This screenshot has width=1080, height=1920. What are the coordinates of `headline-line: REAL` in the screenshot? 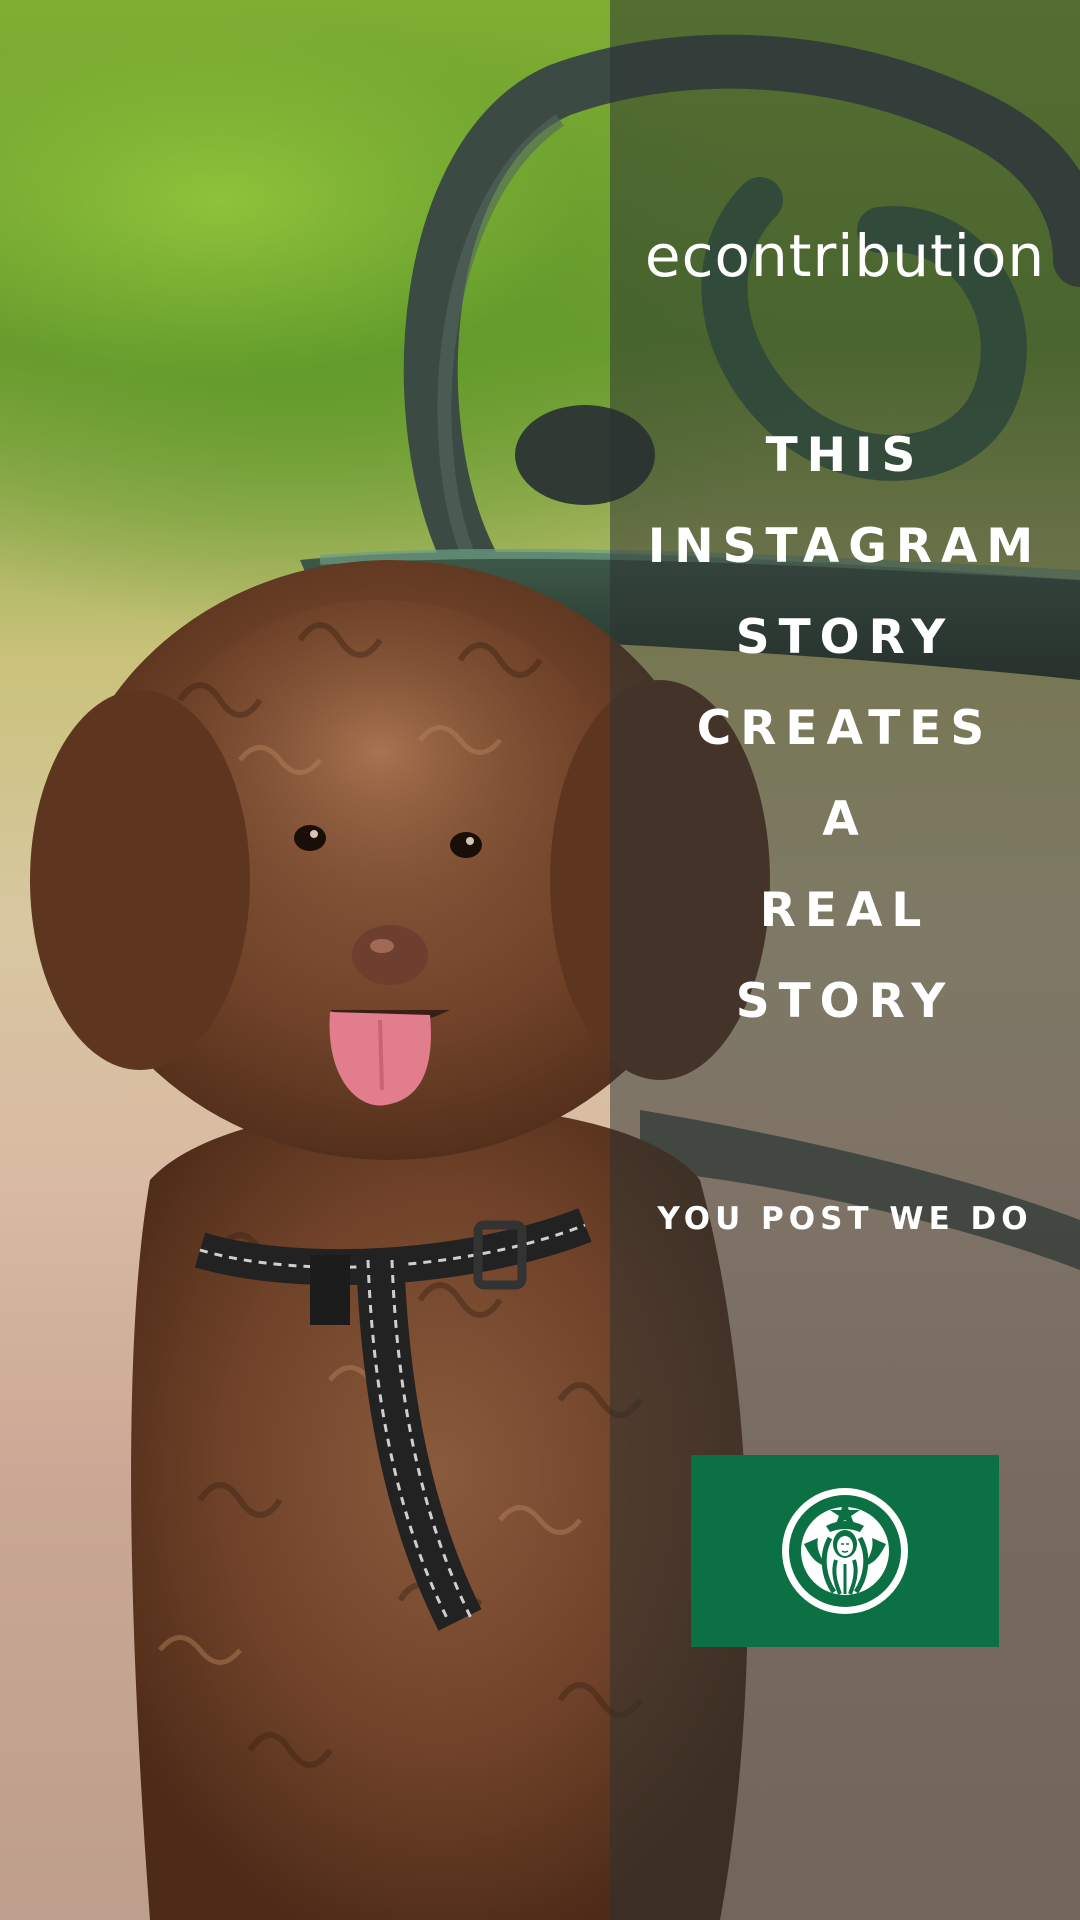 It's located at (845, 910).